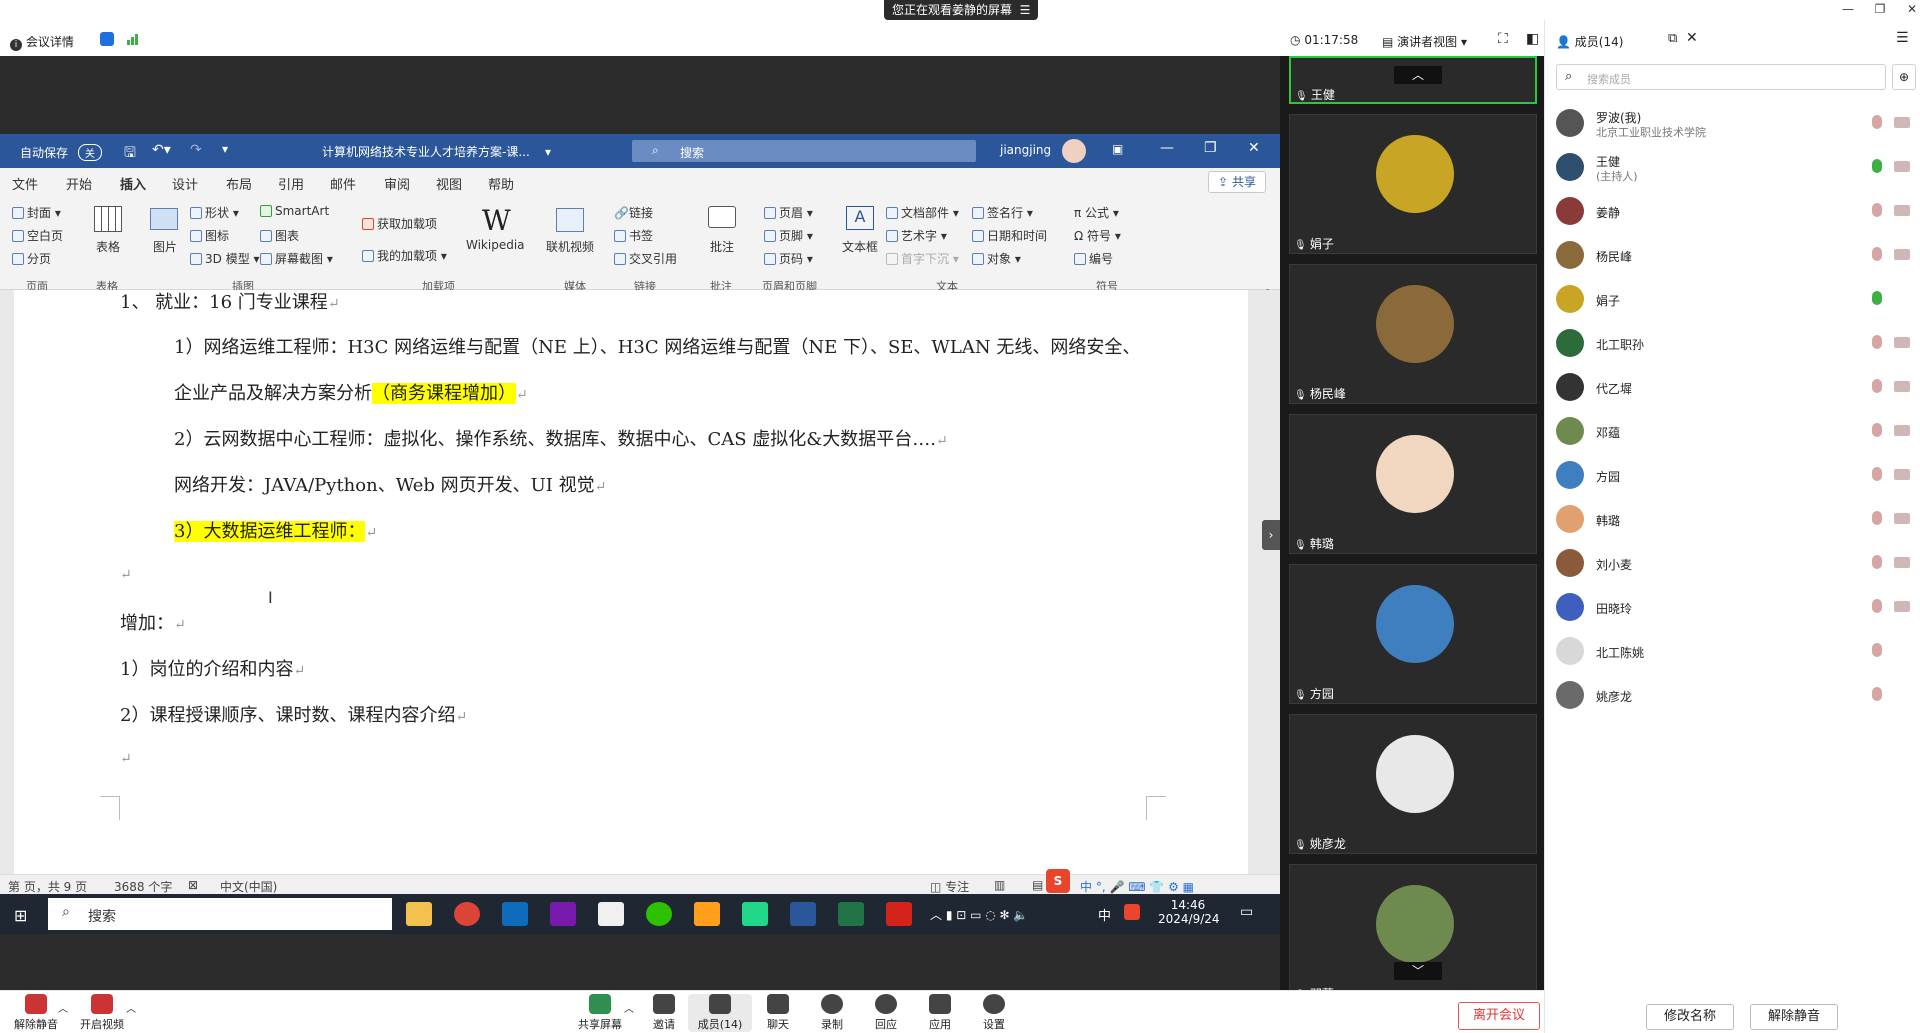 Image resolution: width=1920 pixels, height=1033 pixels. What do you see at coordinates (225, 258) in the screenshot?
I see `3d-models-button: 3D 模型 ▾` at bounding box center [225, 258].